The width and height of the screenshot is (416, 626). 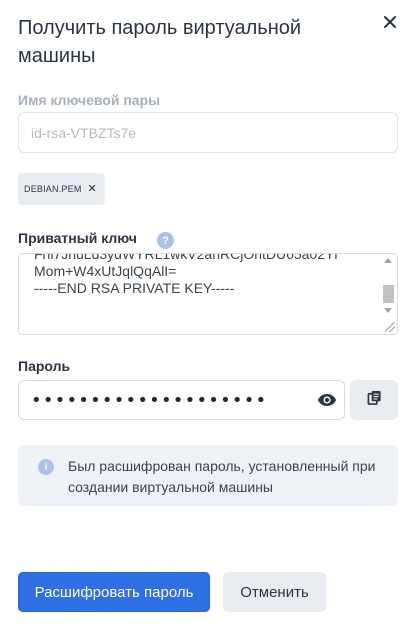 I want to click on scroll-down-icon, so click(x=388, y=310).